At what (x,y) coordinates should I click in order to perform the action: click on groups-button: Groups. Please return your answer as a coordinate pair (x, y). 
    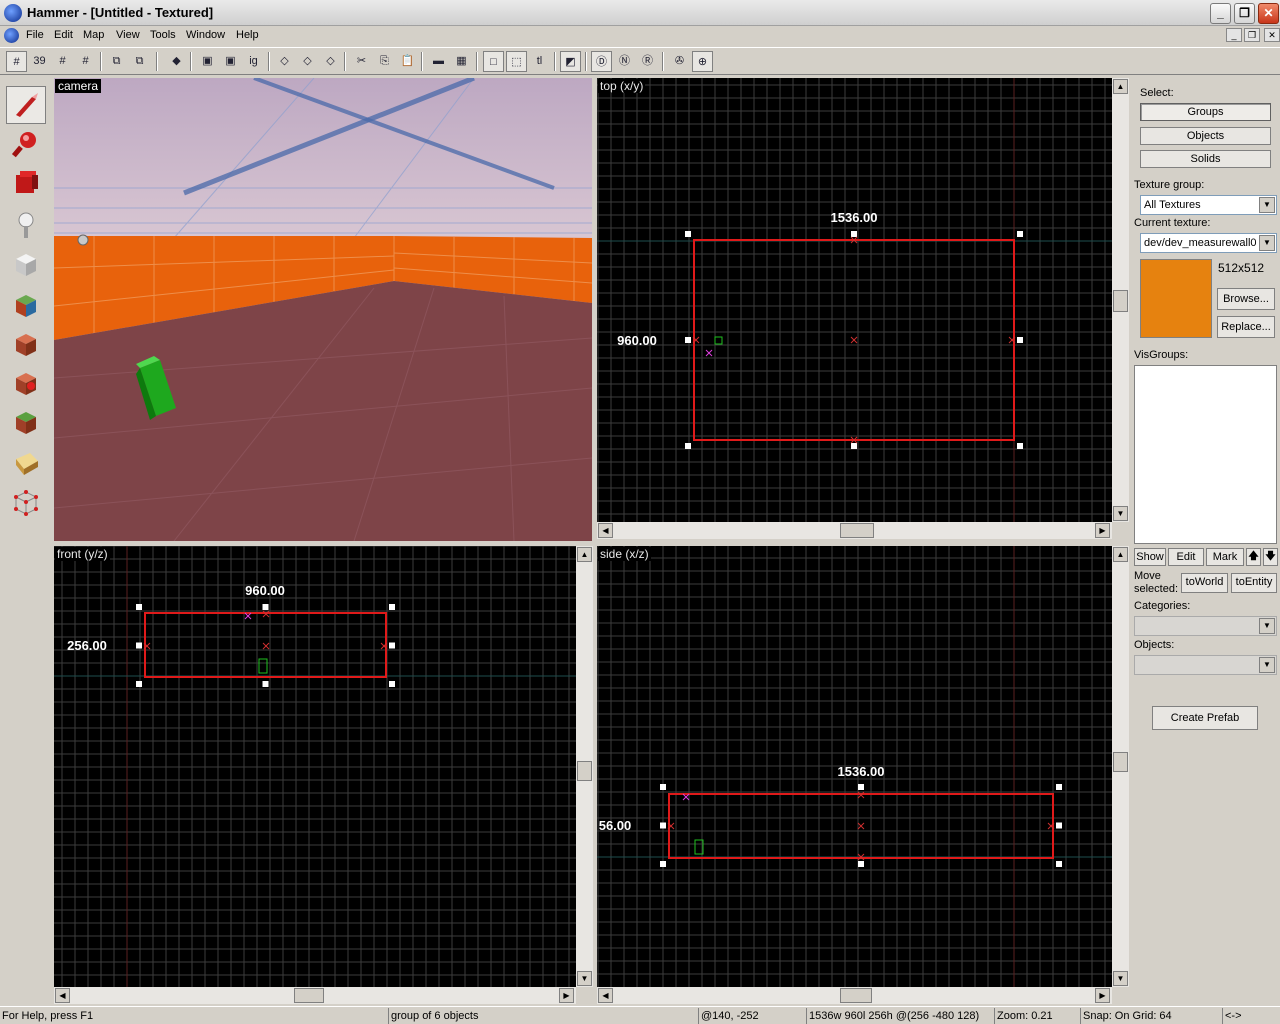
    Looking at the image, I should click on (1205, 112).